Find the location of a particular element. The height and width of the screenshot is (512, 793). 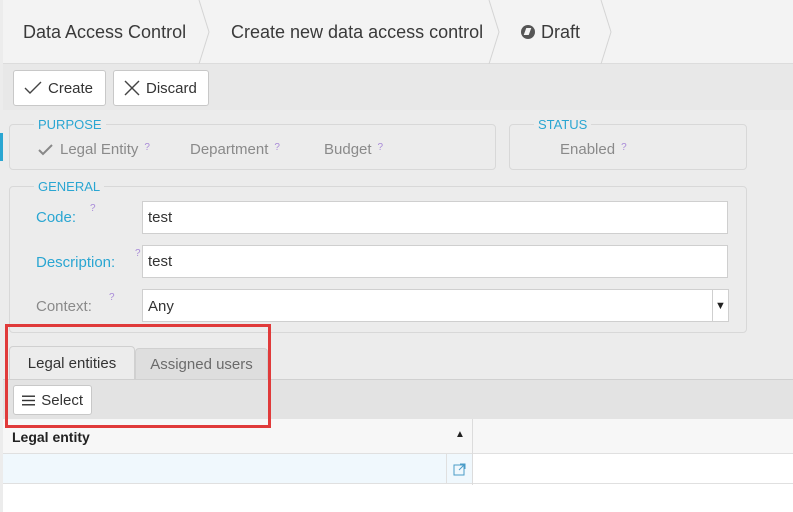

tab-label: Assigned users is located at coordinates (201, 364).